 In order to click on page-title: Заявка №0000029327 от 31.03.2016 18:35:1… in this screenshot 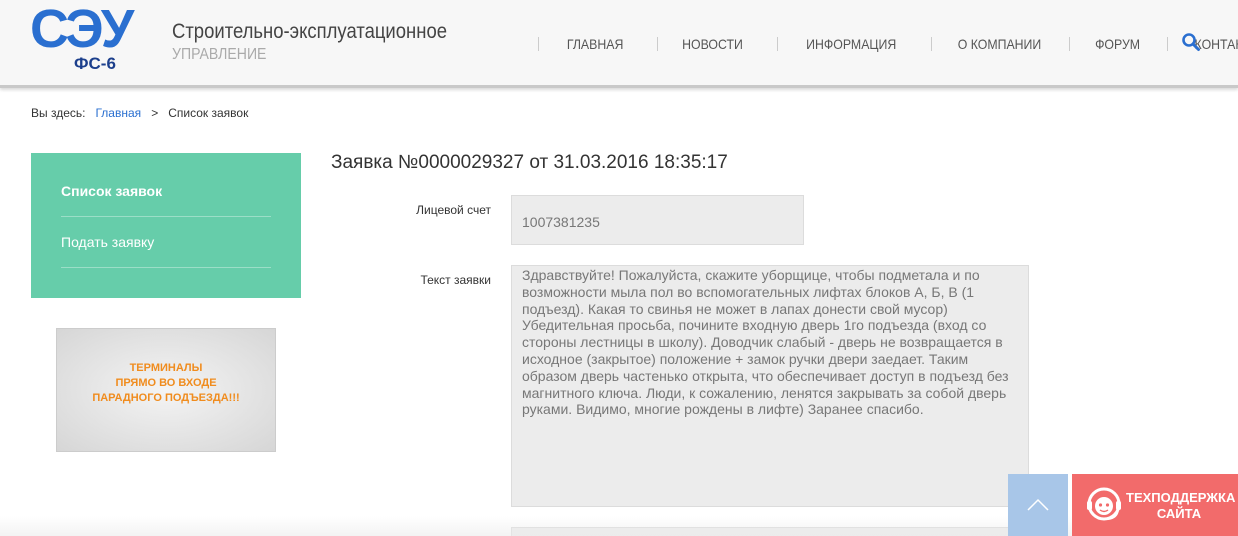, I will do `click(529, 162)`.